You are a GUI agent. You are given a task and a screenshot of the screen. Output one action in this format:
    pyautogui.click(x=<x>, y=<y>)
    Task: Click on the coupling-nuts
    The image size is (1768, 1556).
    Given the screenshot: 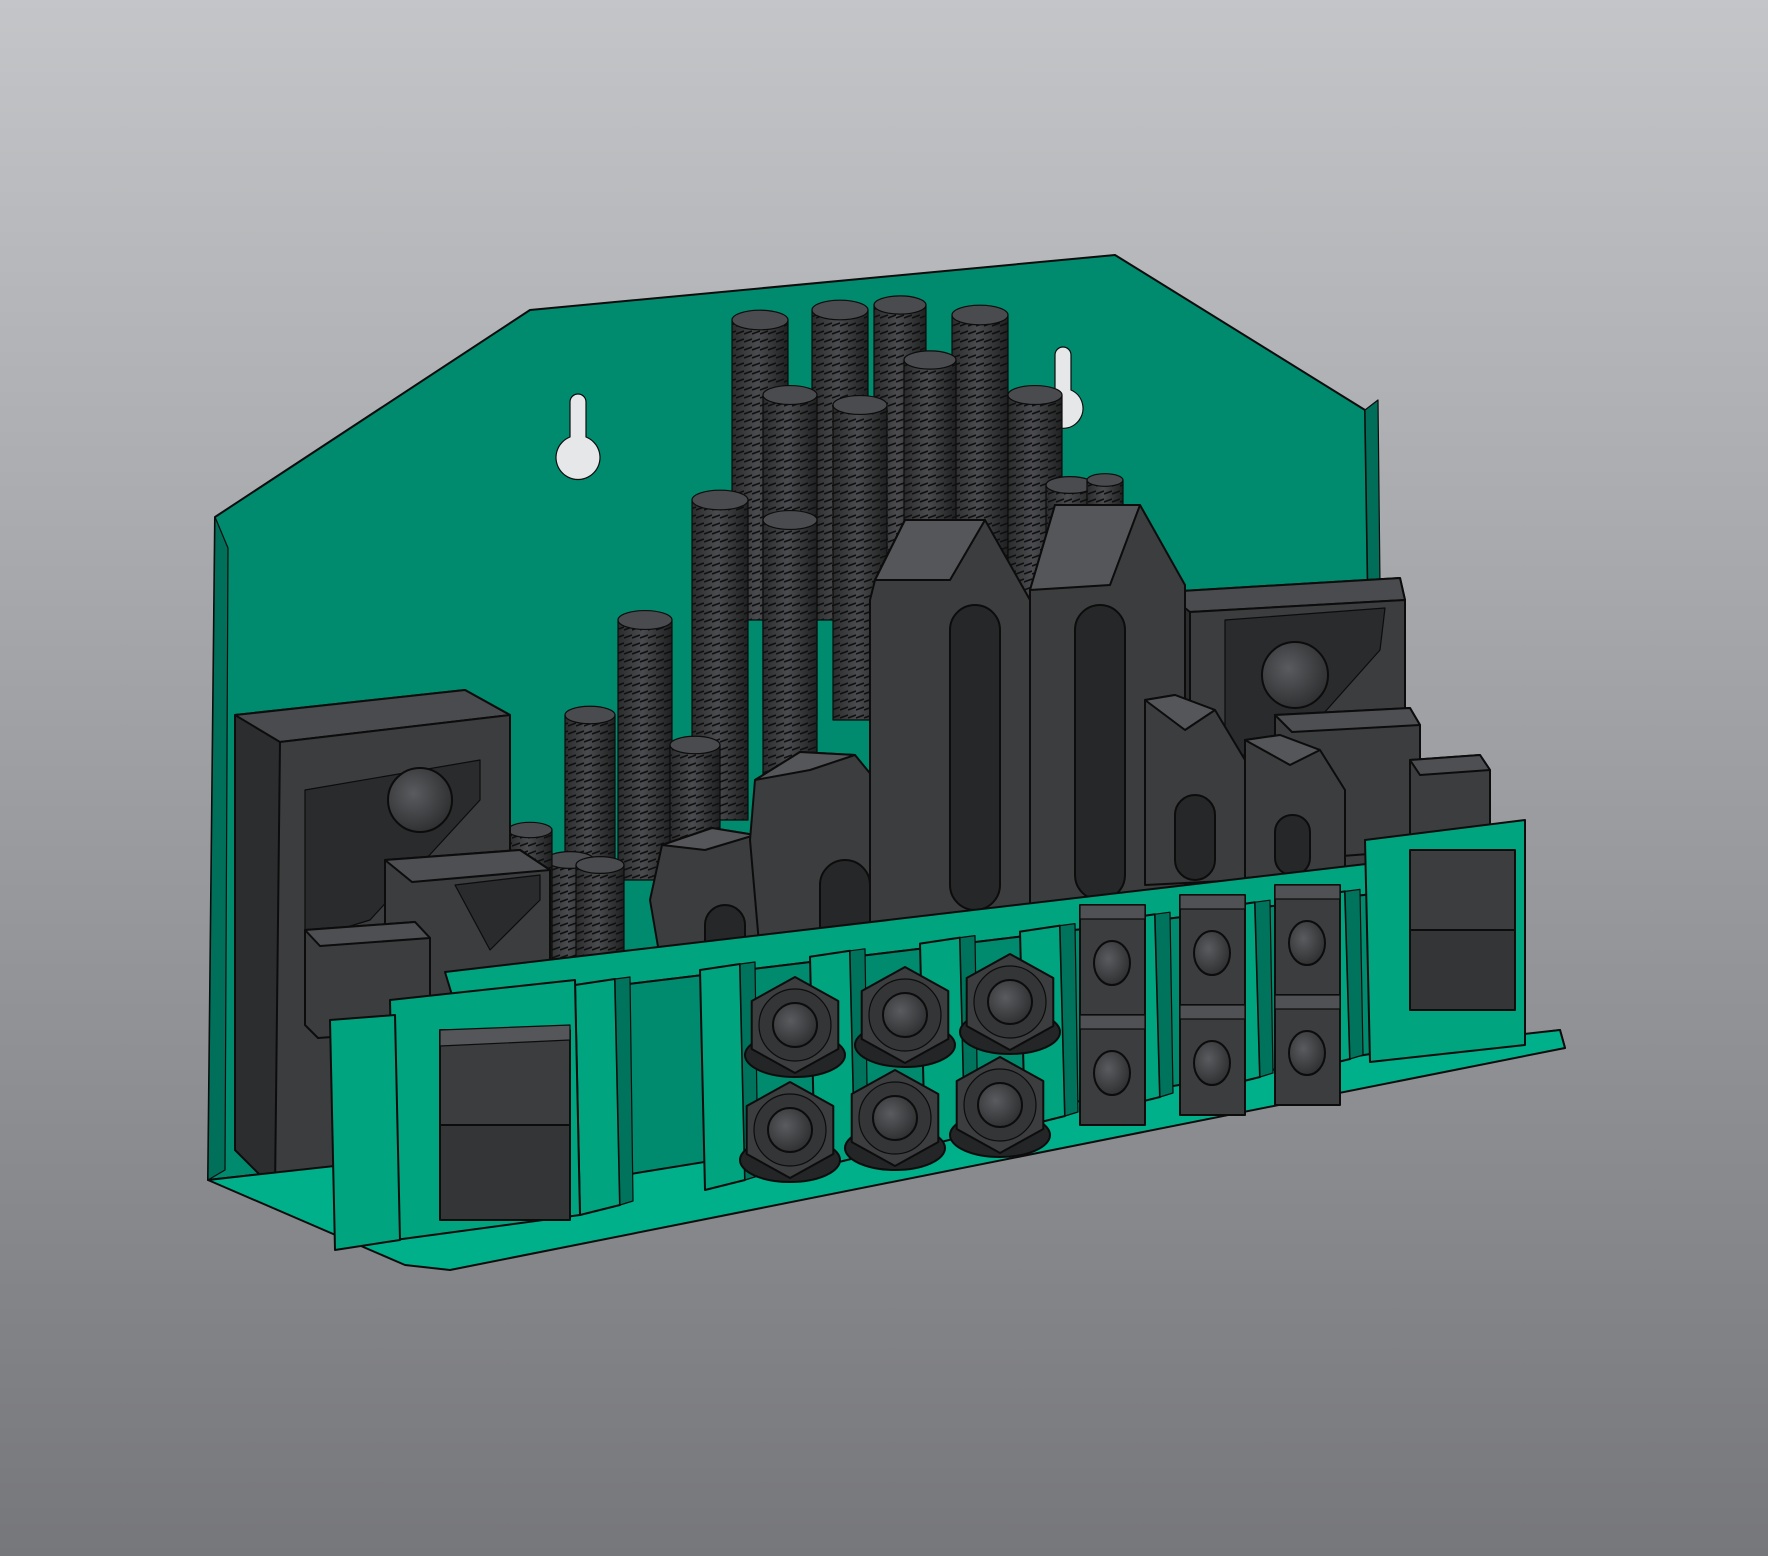 What is the action you would take?
    pyautogui.click(x=1210, y=1005)
    